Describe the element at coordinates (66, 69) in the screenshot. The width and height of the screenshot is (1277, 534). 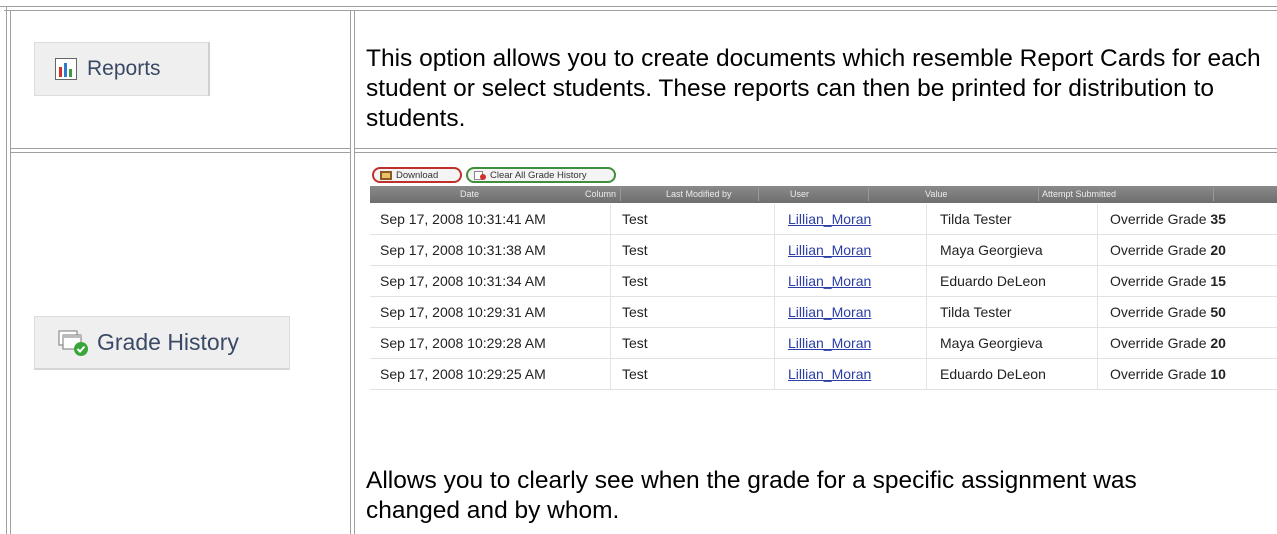
I see `bar-chart-icon` at that location.